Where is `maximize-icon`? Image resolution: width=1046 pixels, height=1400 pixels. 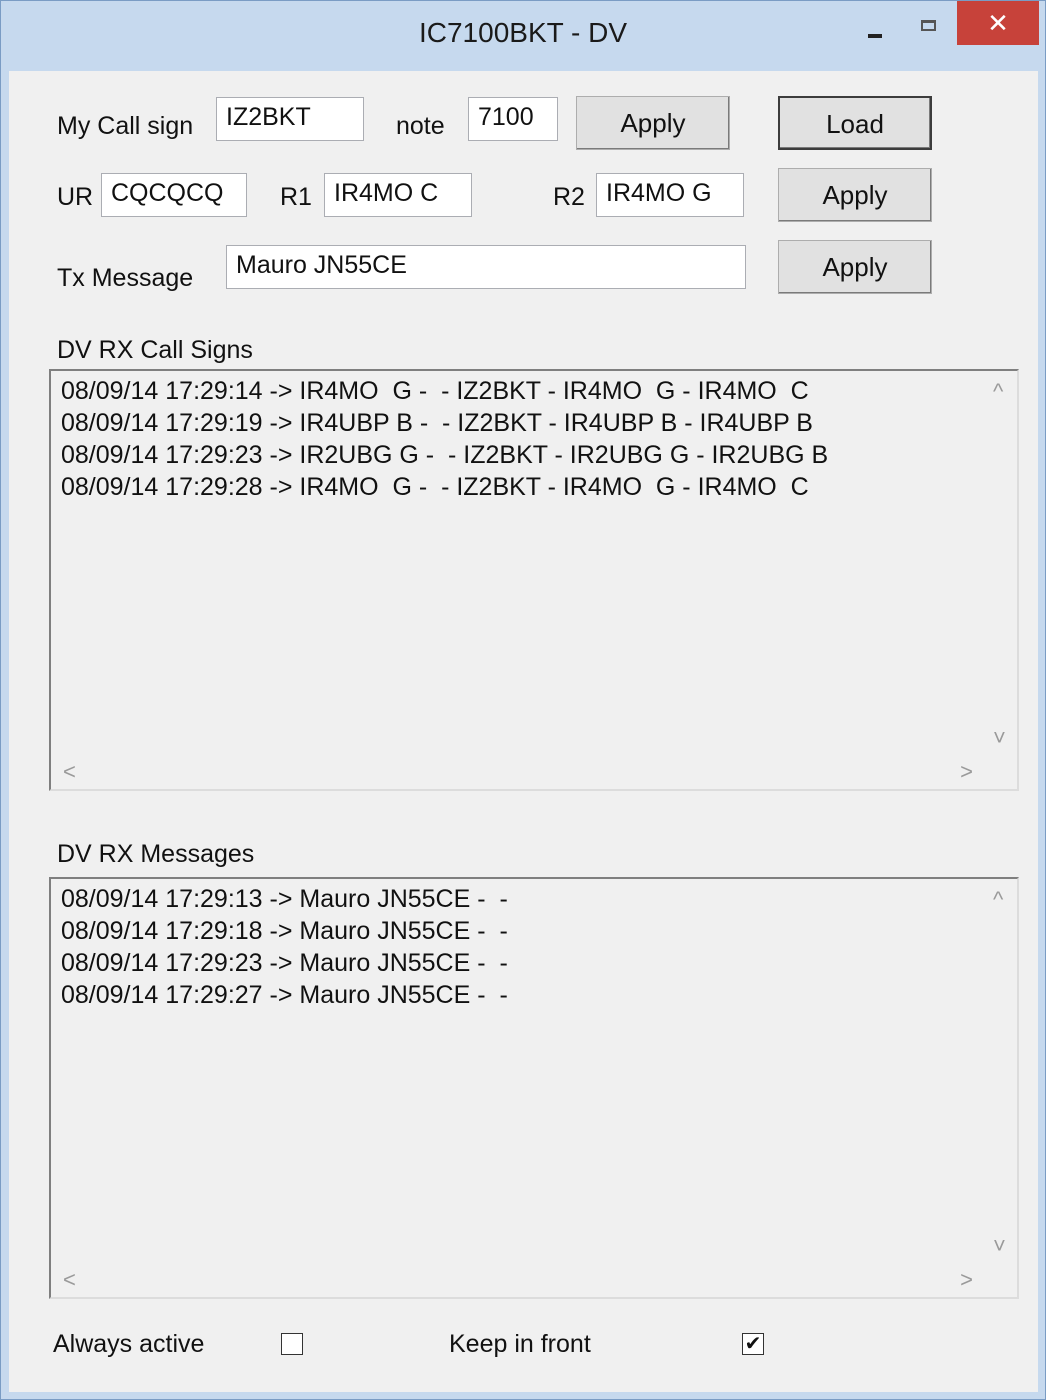
maximize-icon is located at coordinates (928, 25).